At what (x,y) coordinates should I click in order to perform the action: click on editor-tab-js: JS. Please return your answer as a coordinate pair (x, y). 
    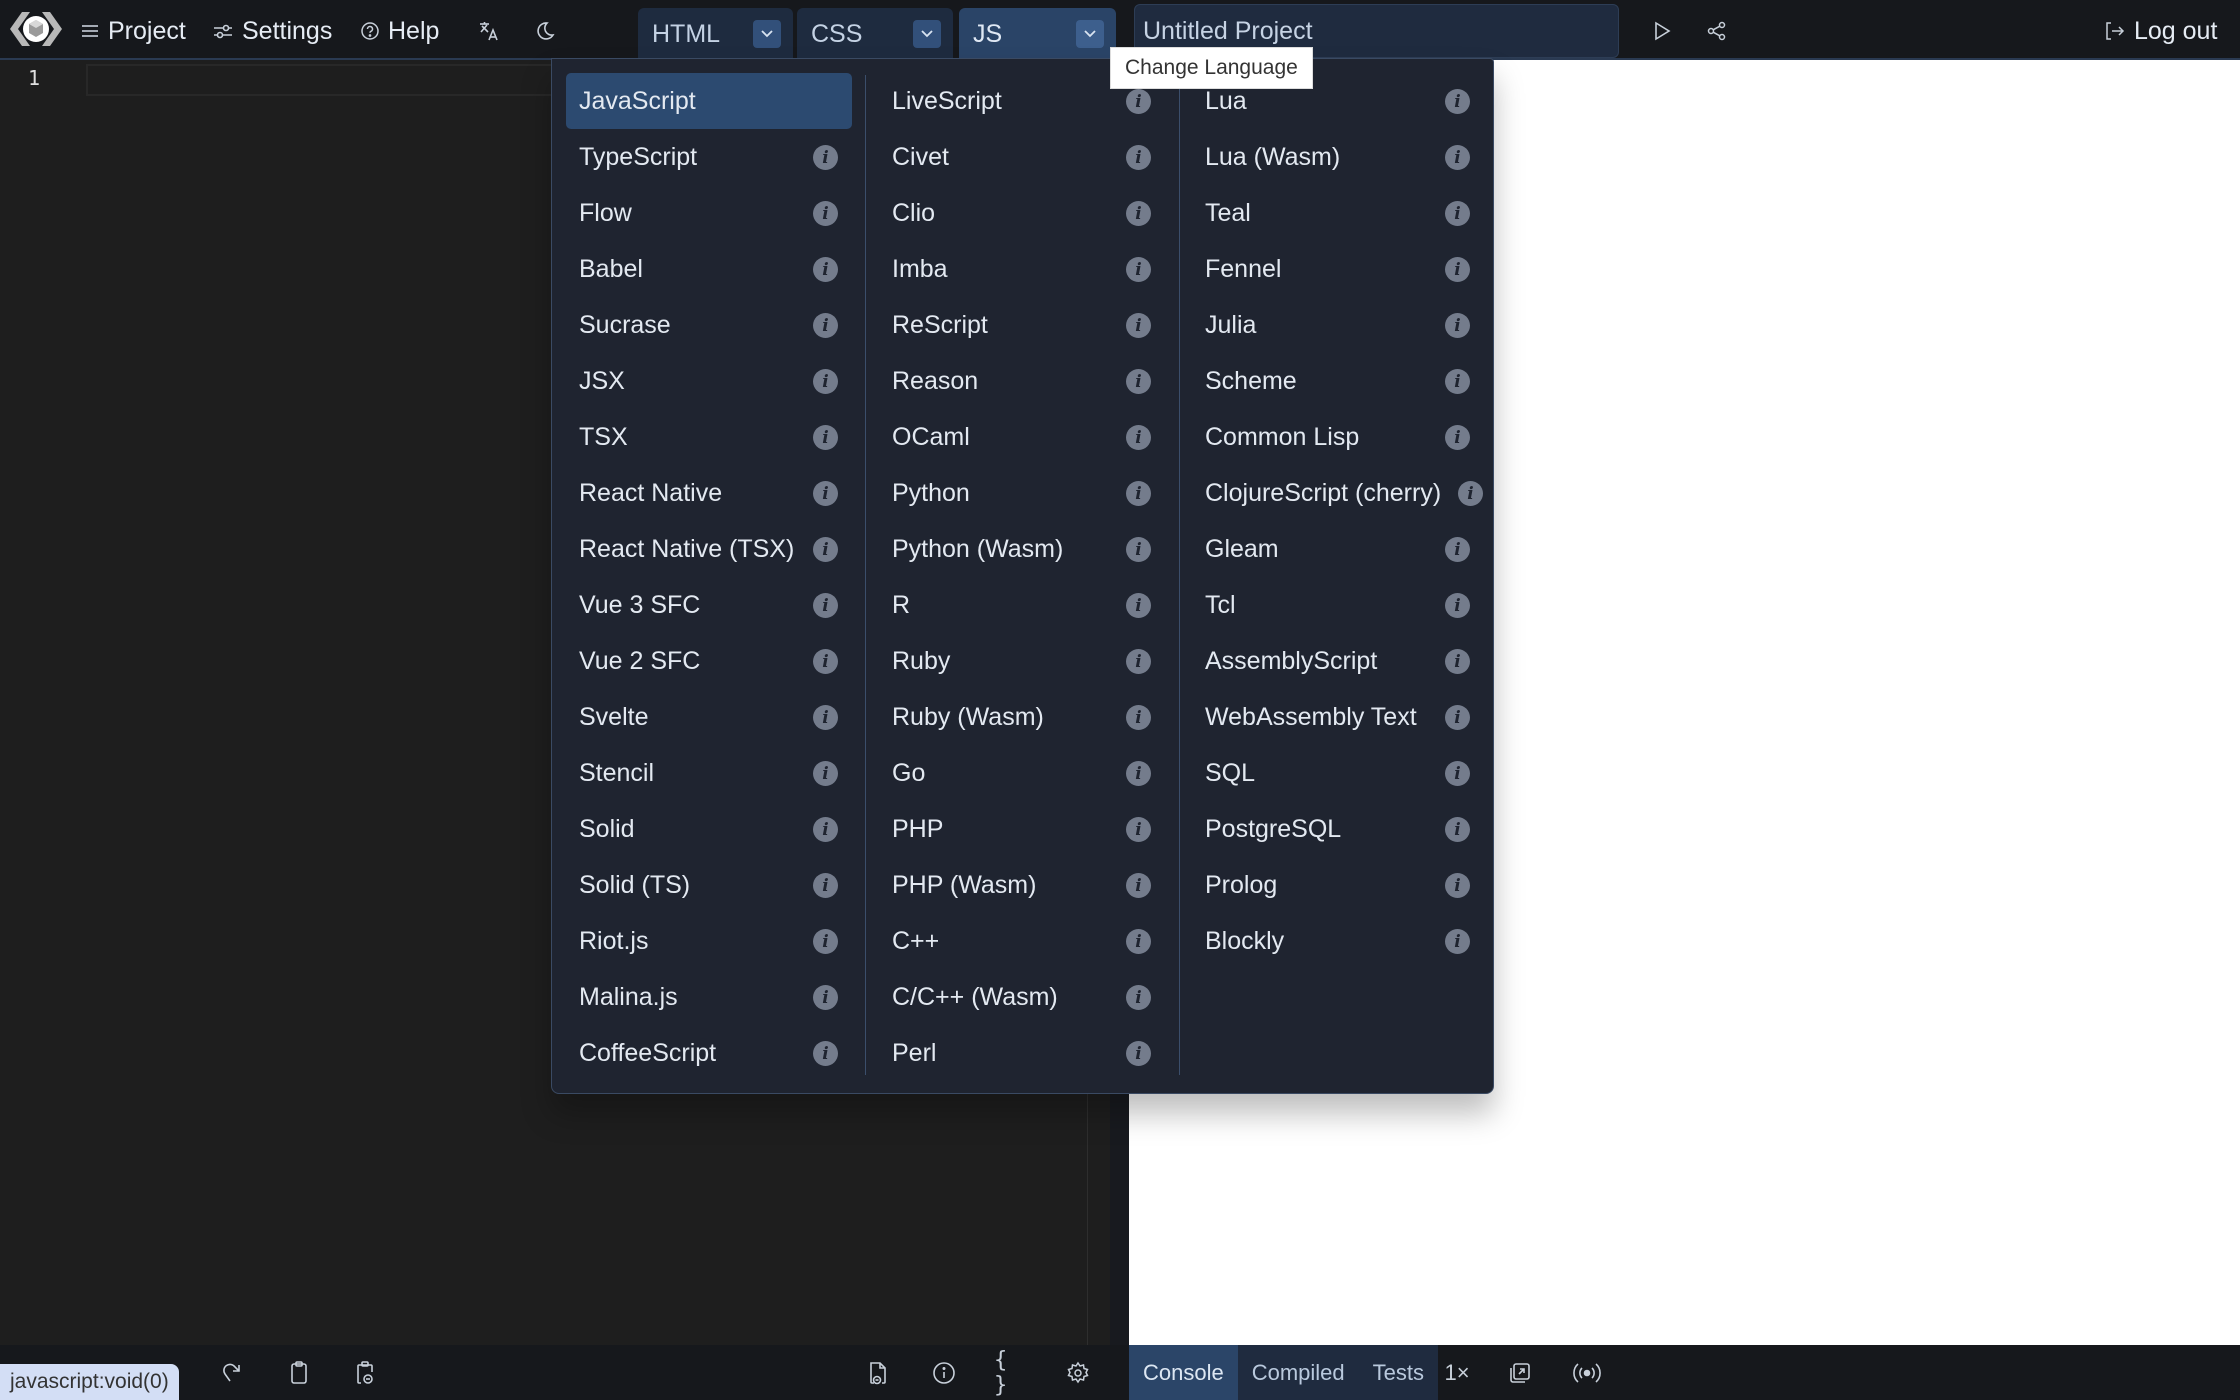
    Looking at the image, I should click on (1037, 34).